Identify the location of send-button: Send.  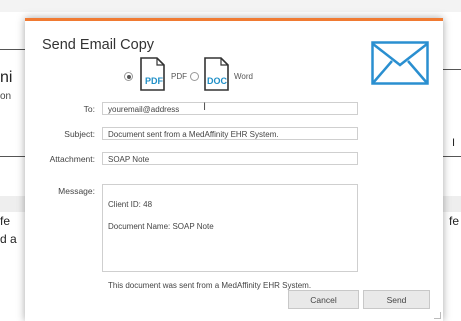
(396, 299).